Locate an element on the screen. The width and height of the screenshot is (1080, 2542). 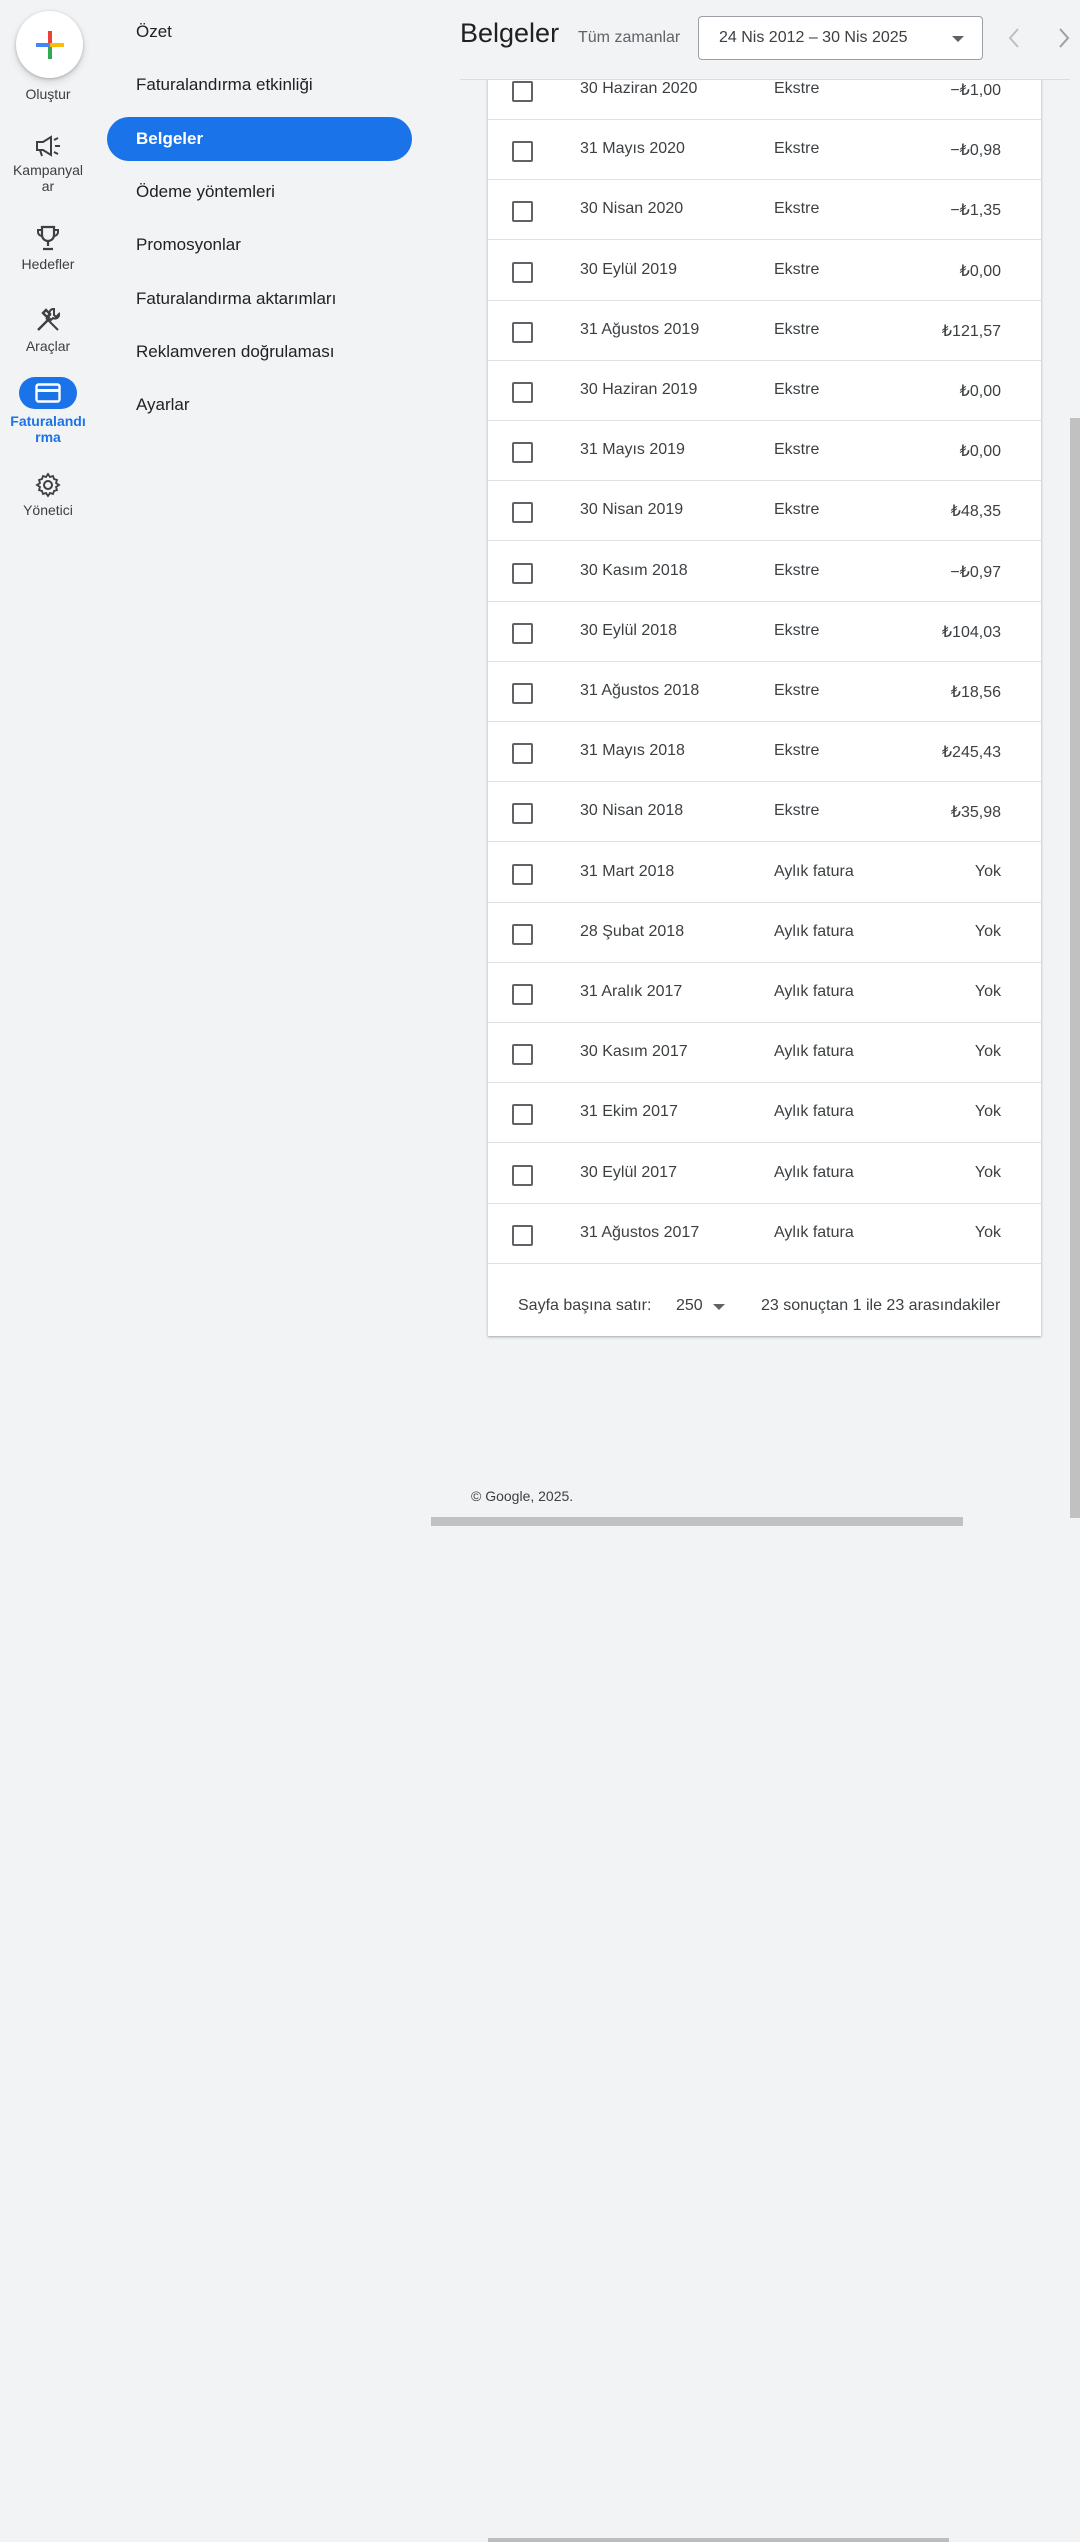
subnav-item-payment-methods: Ödeme yöntemleri is located at coordinates (259, 192).